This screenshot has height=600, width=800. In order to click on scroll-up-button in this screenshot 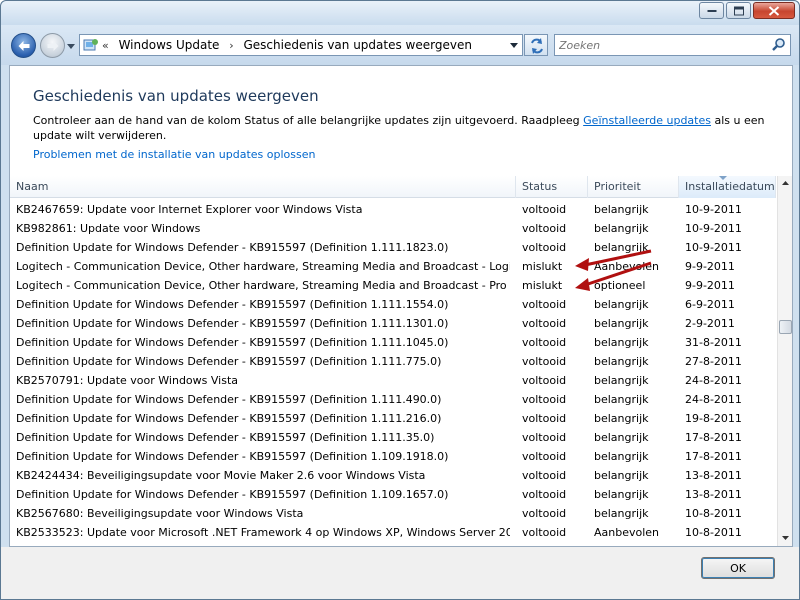, I will do `click(785, 183)`.